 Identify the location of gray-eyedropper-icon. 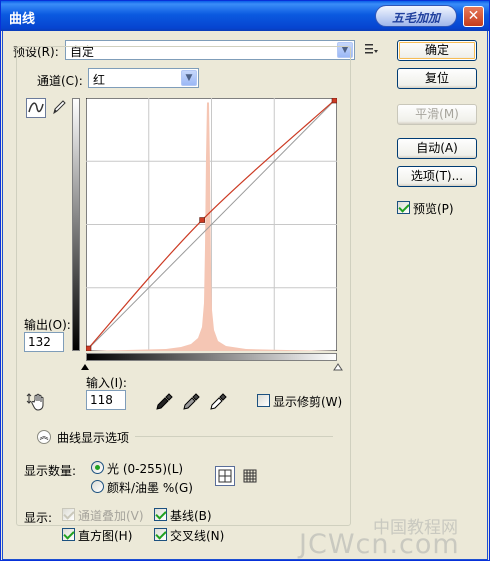
(191, 402).